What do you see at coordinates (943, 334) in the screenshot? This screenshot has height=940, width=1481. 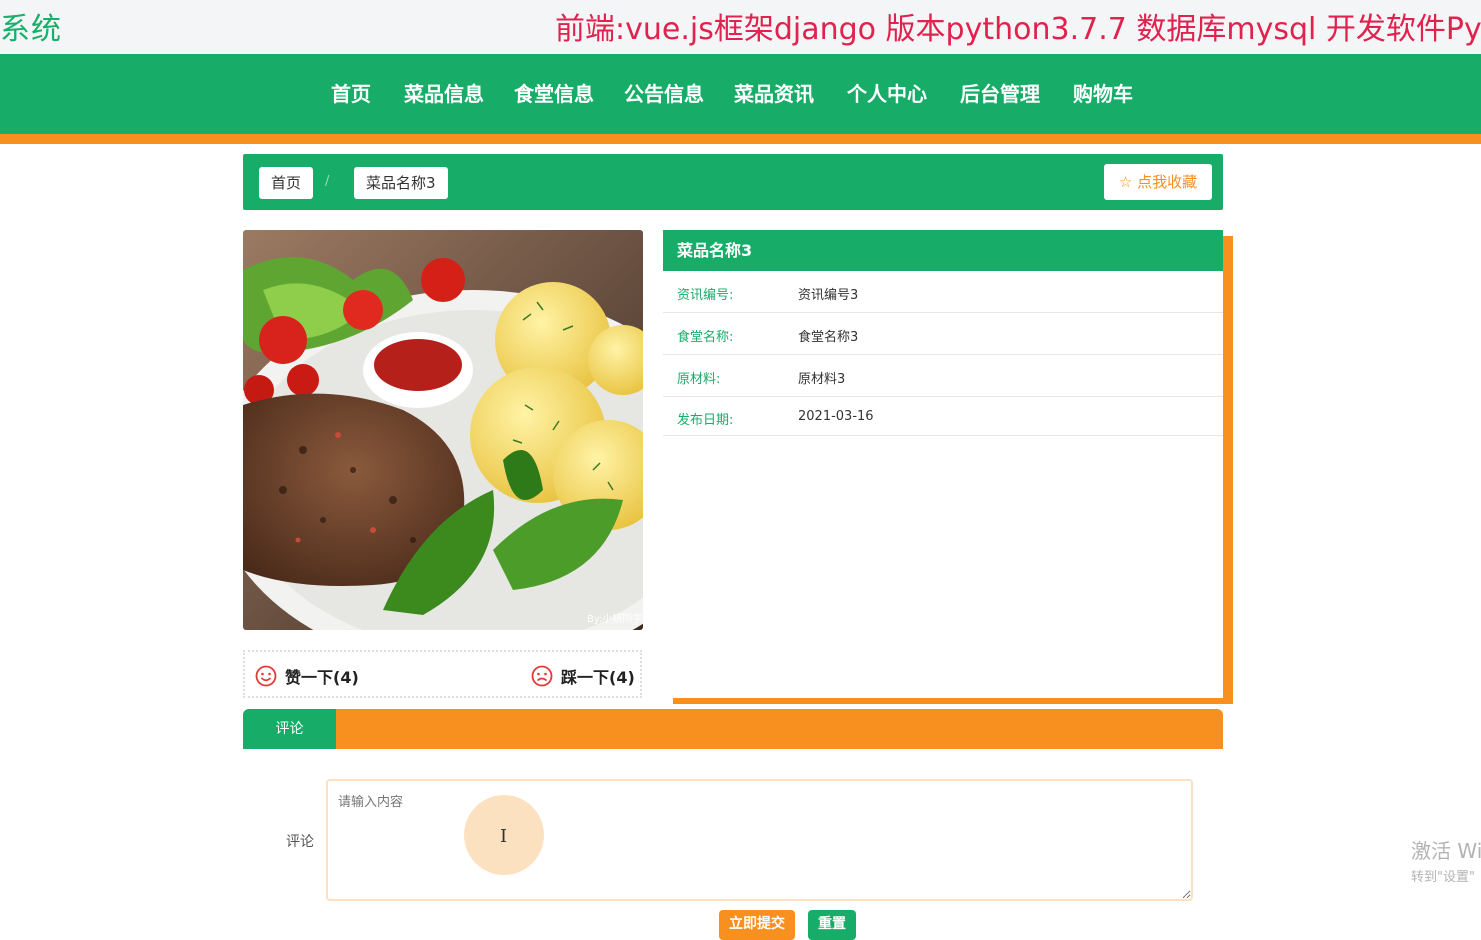 I see `detail-row: 食堂名称: 食堂名称3` at bounding box center [943, 334].